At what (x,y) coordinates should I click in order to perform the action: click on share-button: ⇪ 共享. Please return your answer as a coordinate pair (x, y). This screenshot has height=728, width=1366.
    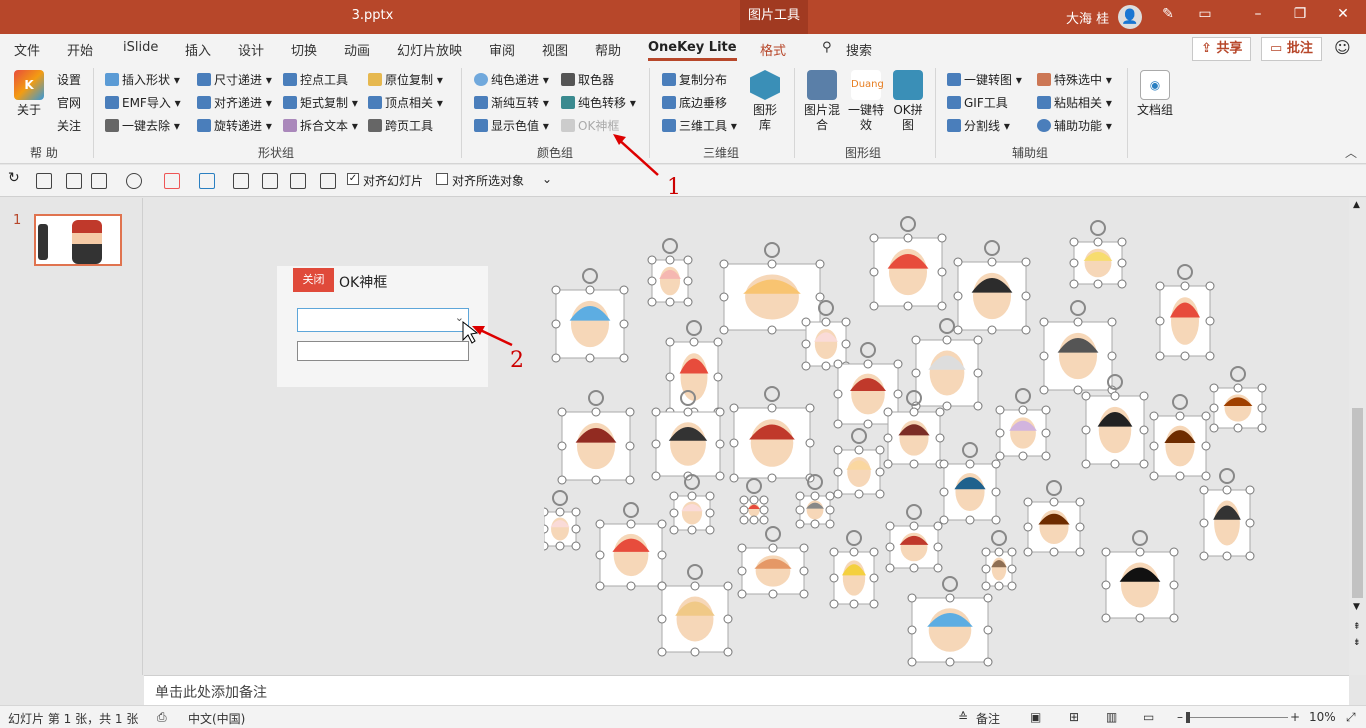
    Looking at the image, I should click on (1222, 49).